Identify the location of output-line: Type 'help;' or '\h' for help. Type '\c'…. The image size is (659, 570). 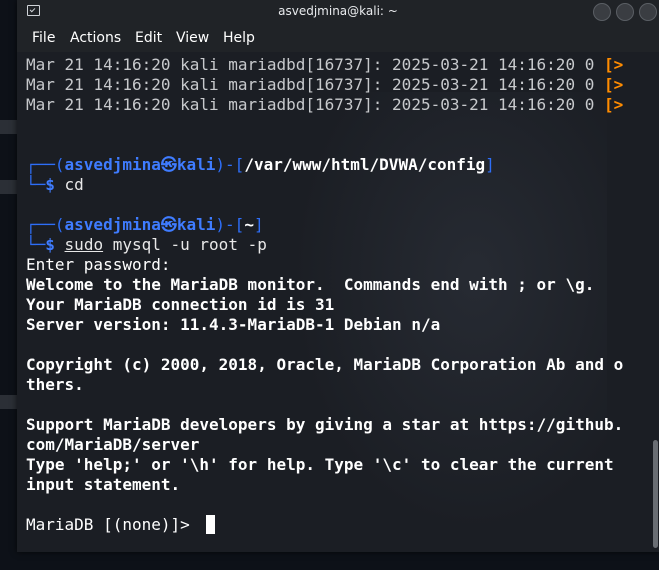
(320, 464).